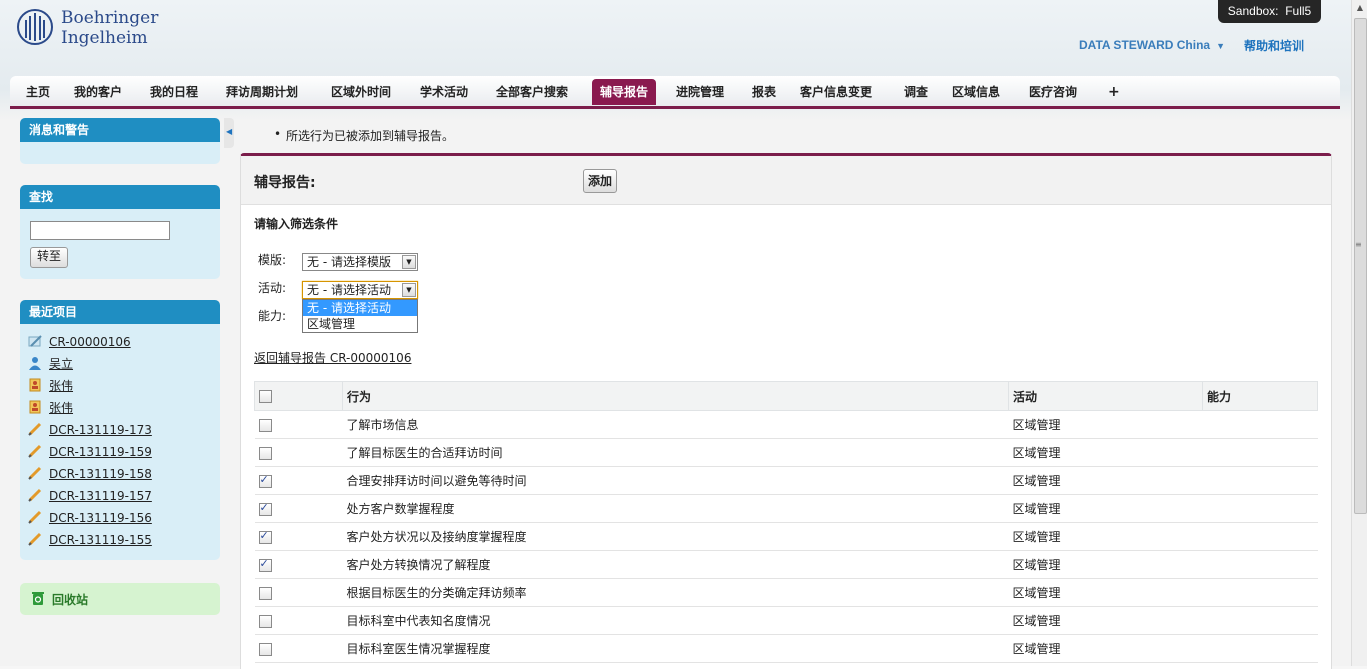 Image resolution: width=1367 pixels, height=669 pixels. I want to click on tab-medical-inquiry: 医疗咨询, so click(1053, 92).